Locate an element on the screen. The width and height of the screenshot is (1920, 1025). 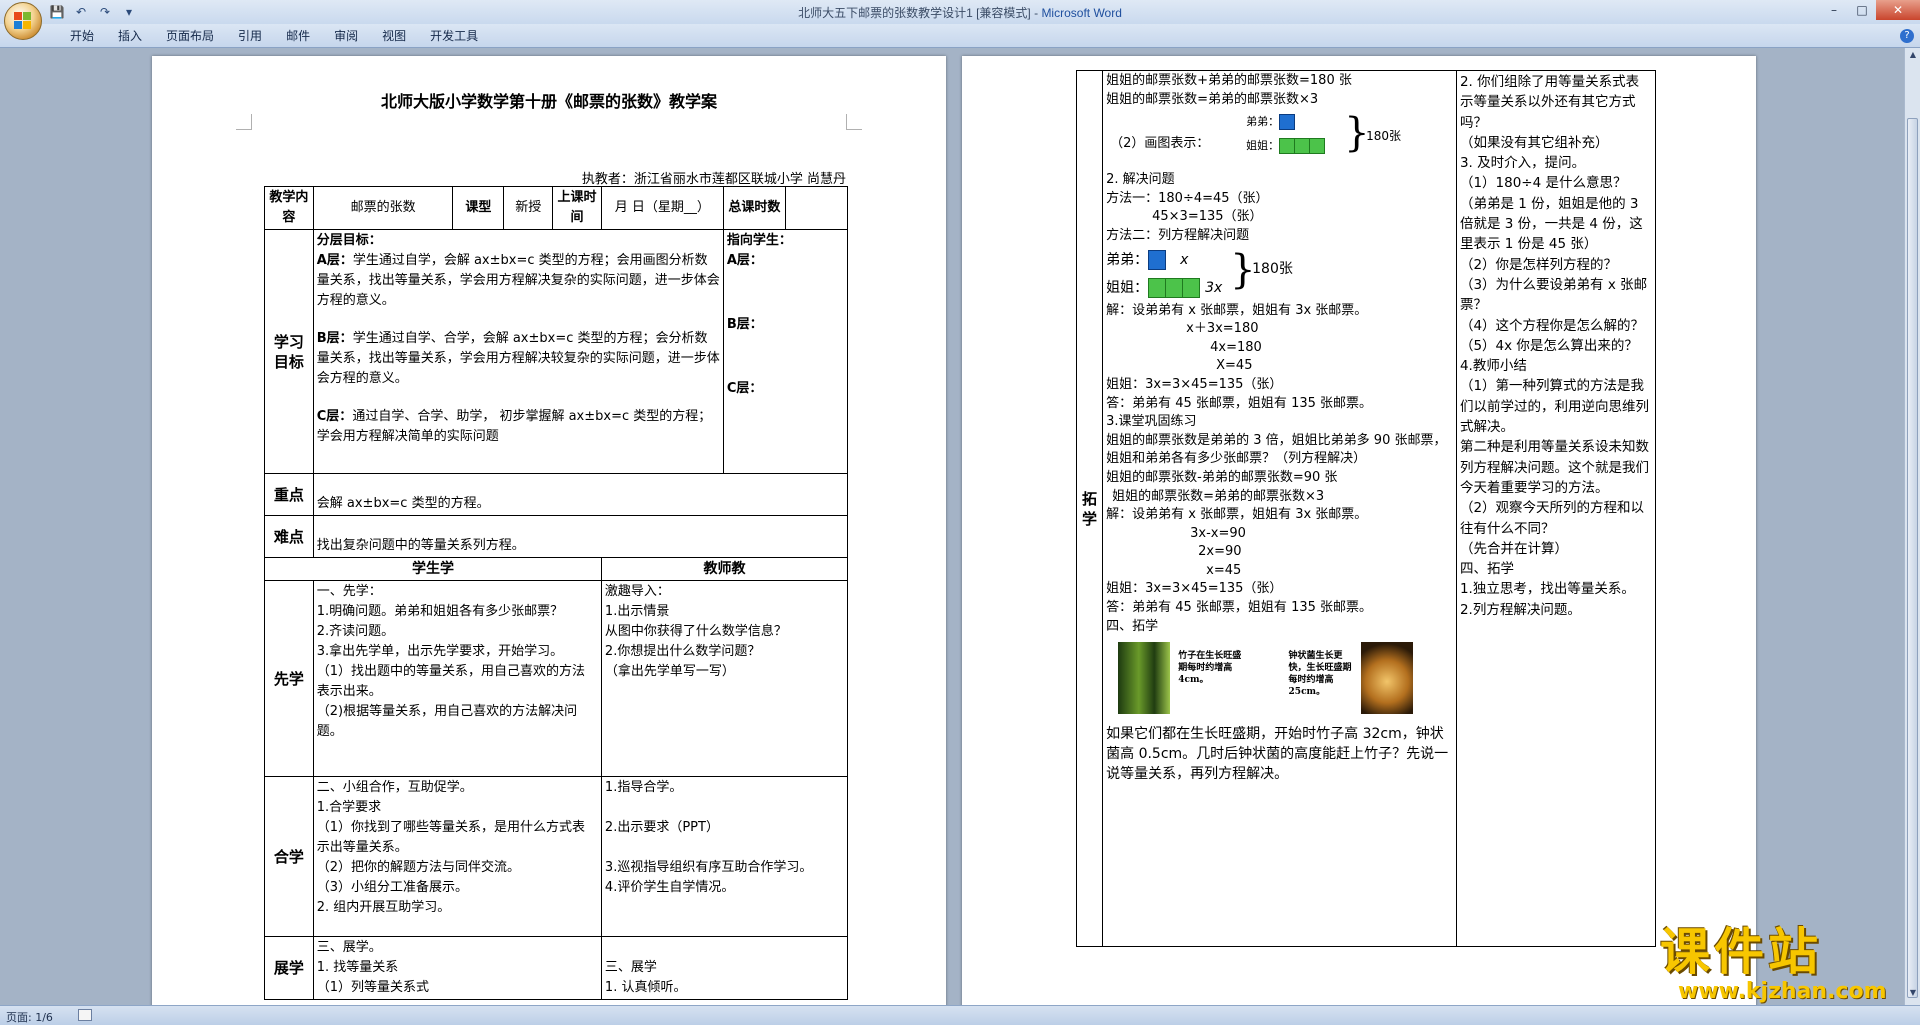
line: （5）4x 你是怎么算出来的？ is located at coordinates (1548, 345).